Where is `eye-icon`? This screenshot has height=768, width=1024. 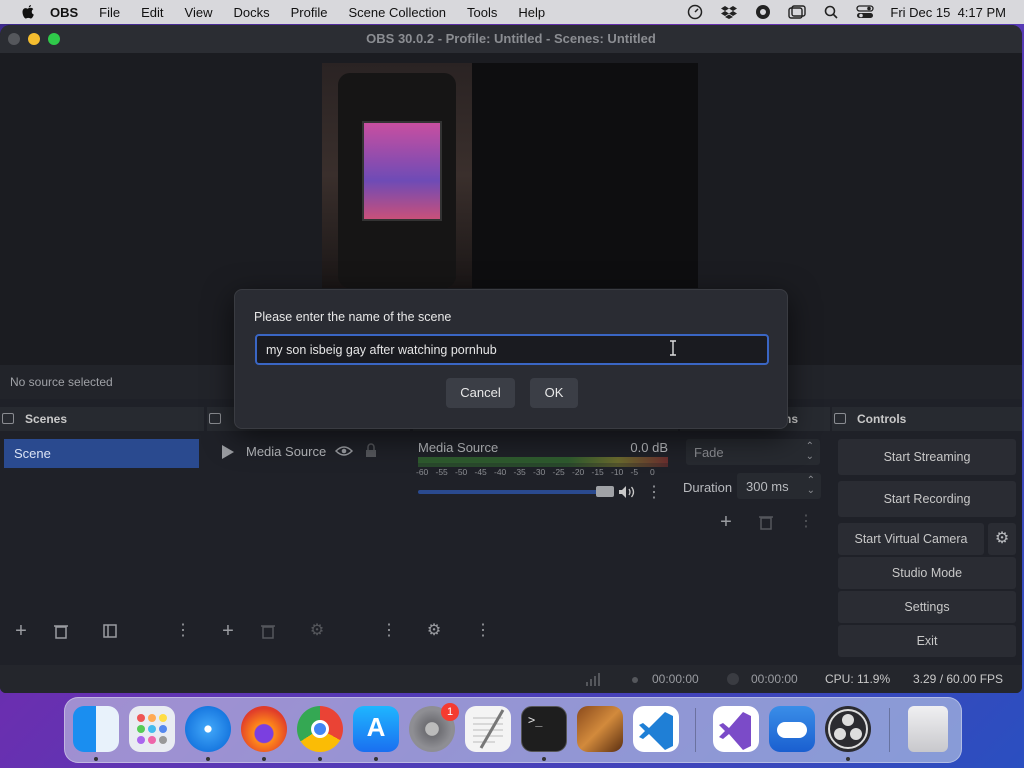 eye-icon is located at coordinates (344, 451).